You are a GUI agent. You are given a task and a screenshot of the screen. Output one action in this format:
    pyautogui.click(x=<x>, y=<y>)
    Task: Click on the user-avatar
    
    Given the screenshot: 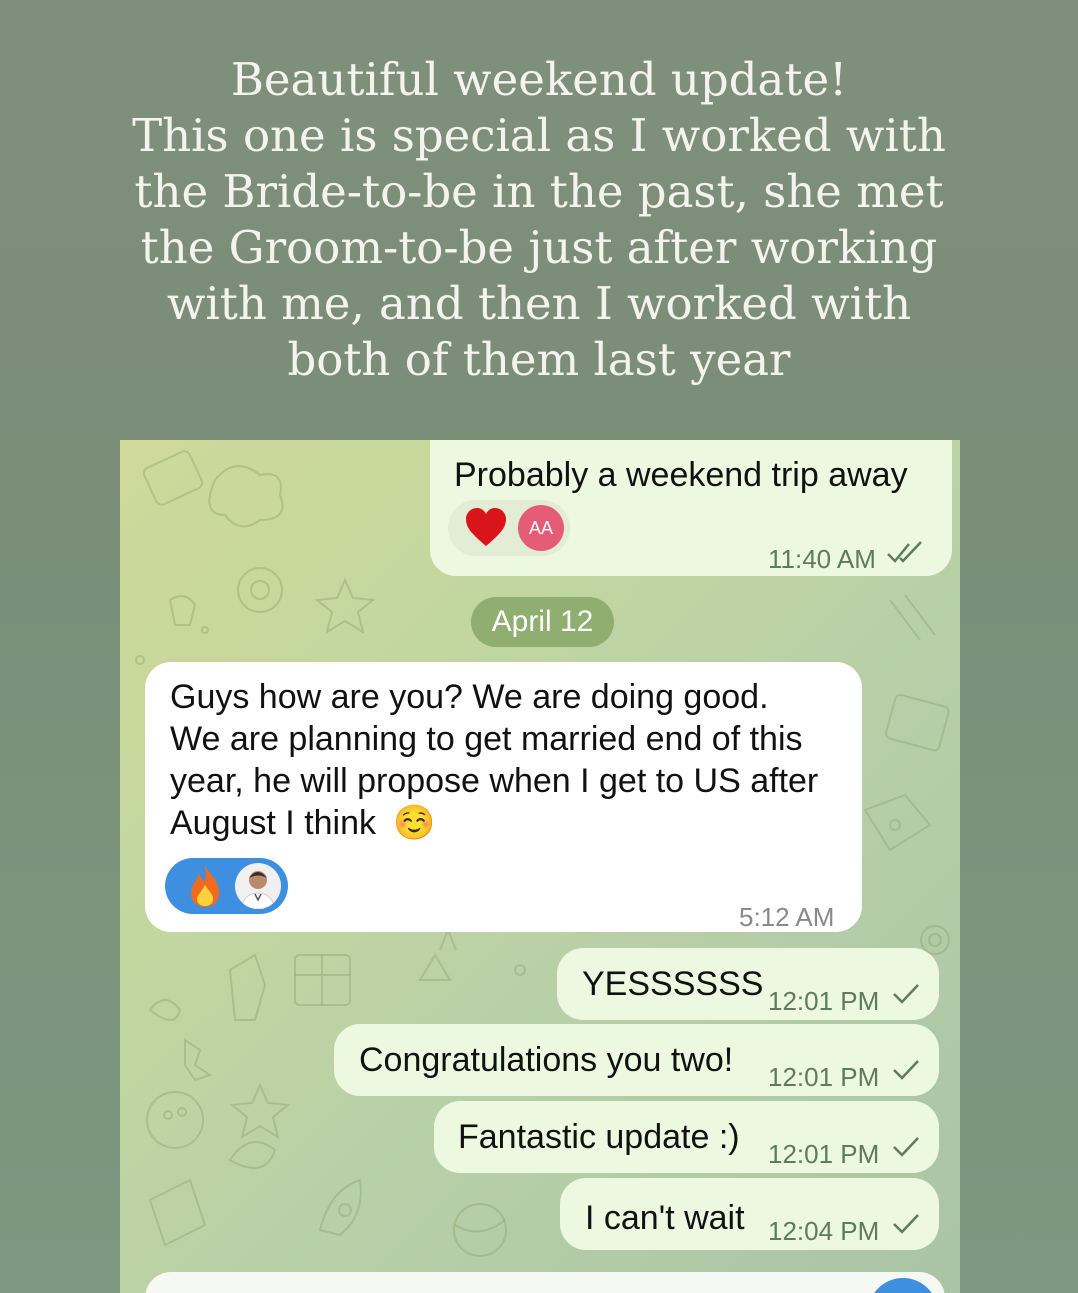 What is the action you would take?
    pyautogui.click(x=258, y=886)
    